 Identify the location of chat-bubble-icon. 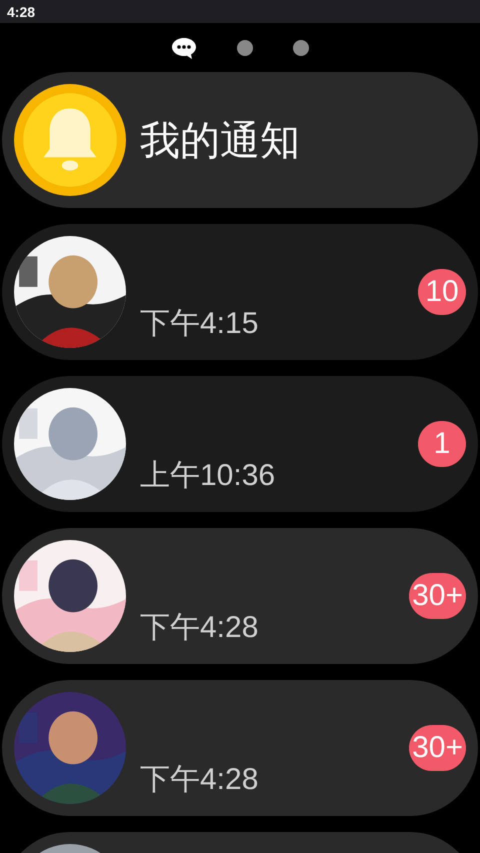
(184, 48).